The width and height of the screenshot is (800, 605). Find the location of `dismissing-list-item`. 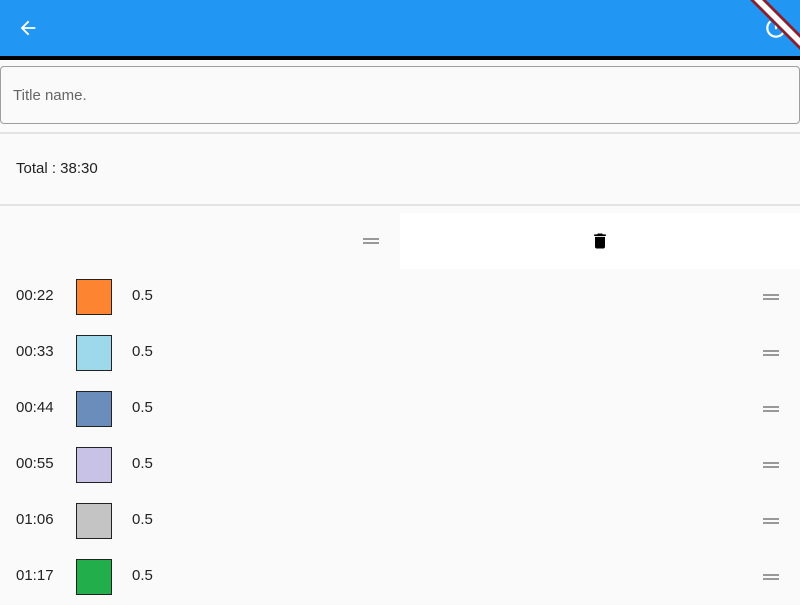

dismissing-list-item is located at coordinates (400, 241).